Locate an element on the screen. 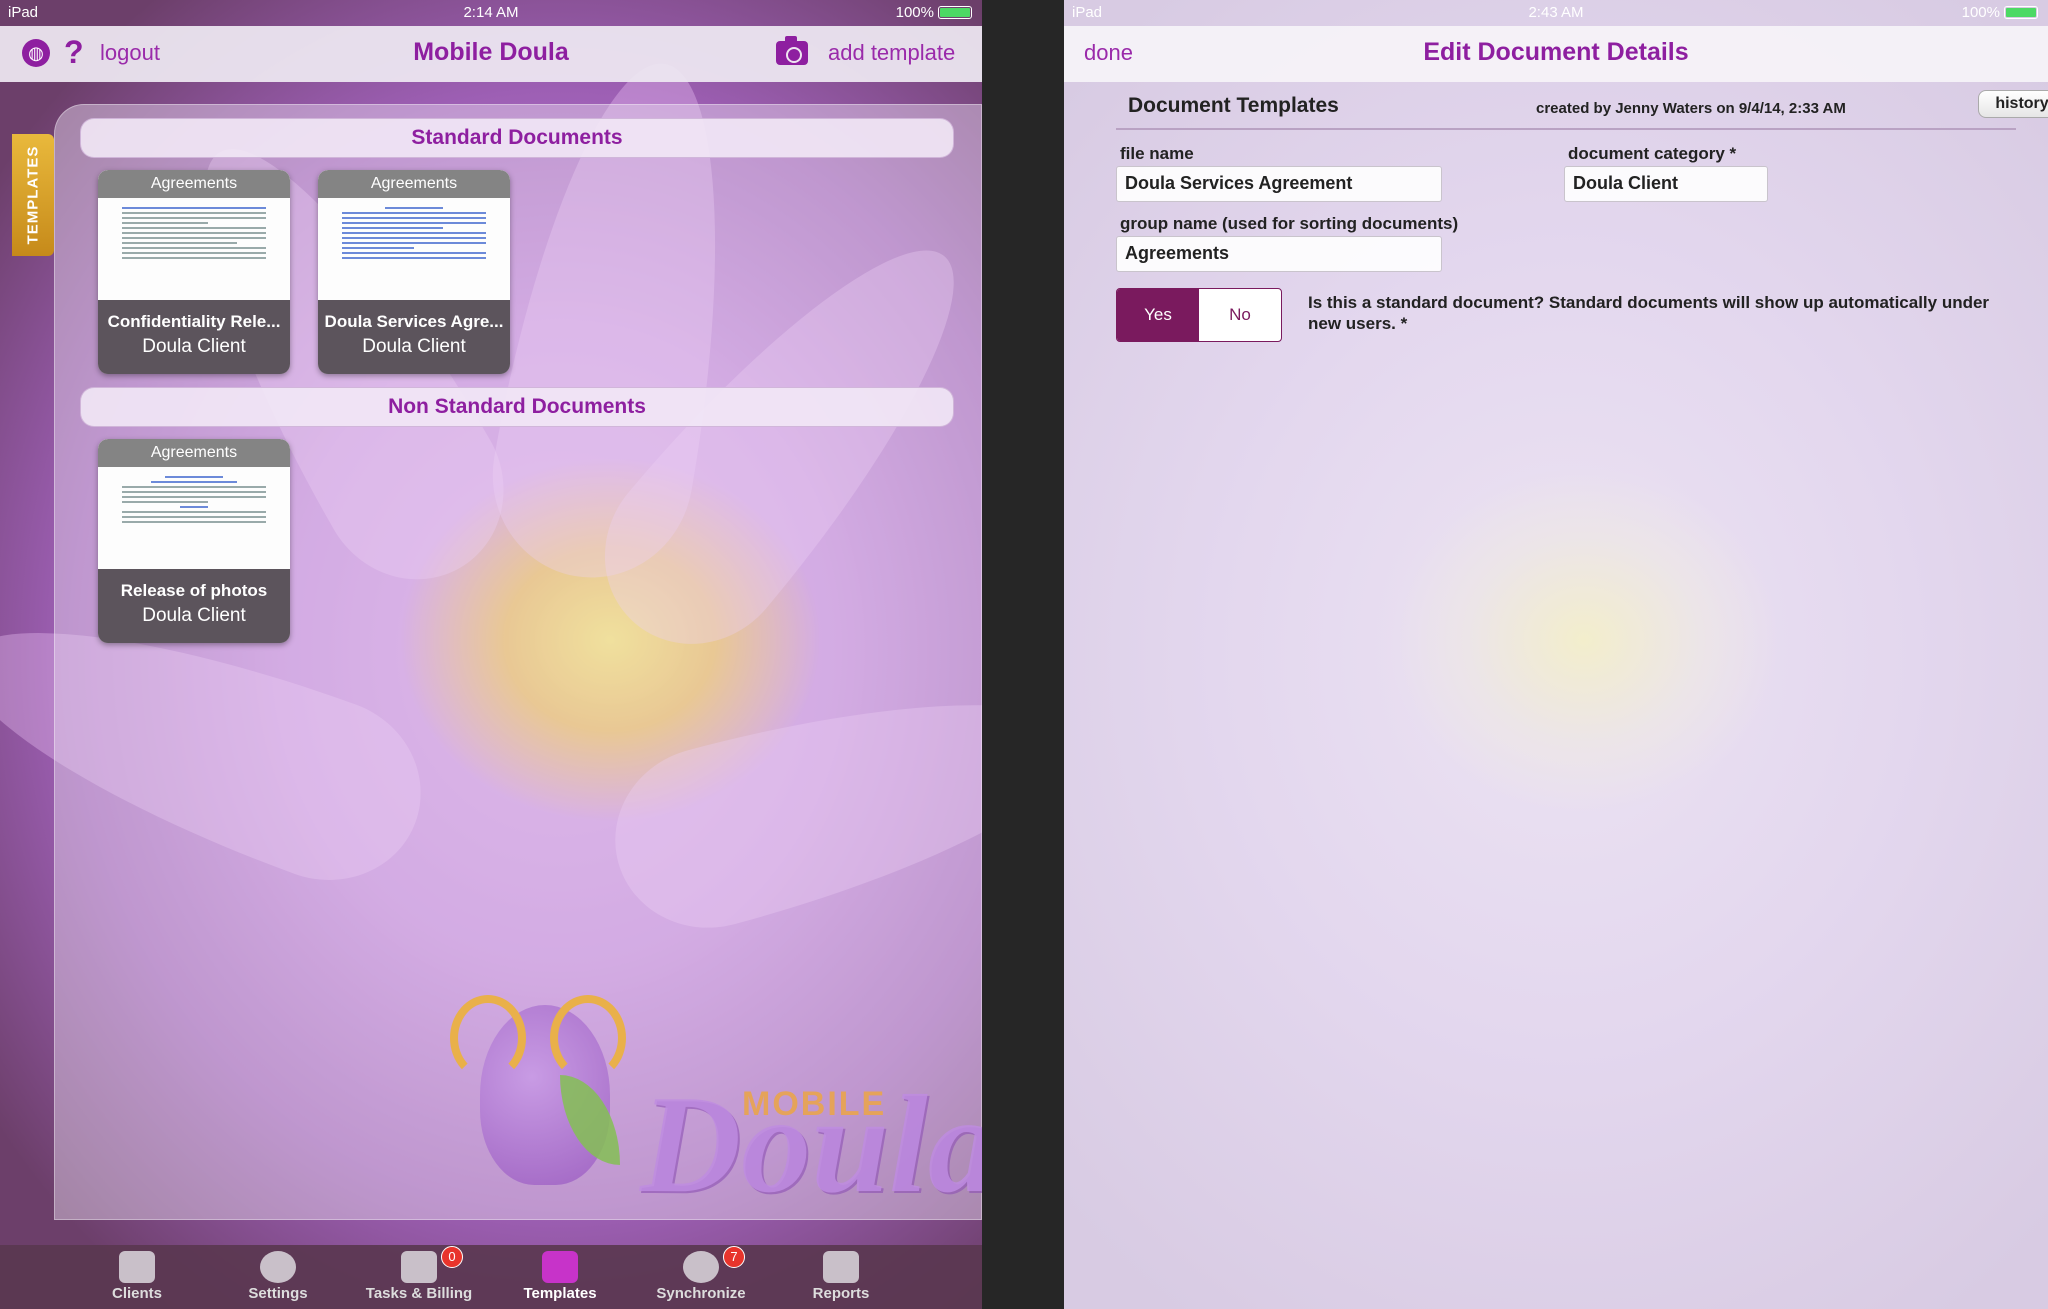 The height and width of the screenshot is (1309, 2048). group-name-field: Agreements is located at coordinates (1279, 254).